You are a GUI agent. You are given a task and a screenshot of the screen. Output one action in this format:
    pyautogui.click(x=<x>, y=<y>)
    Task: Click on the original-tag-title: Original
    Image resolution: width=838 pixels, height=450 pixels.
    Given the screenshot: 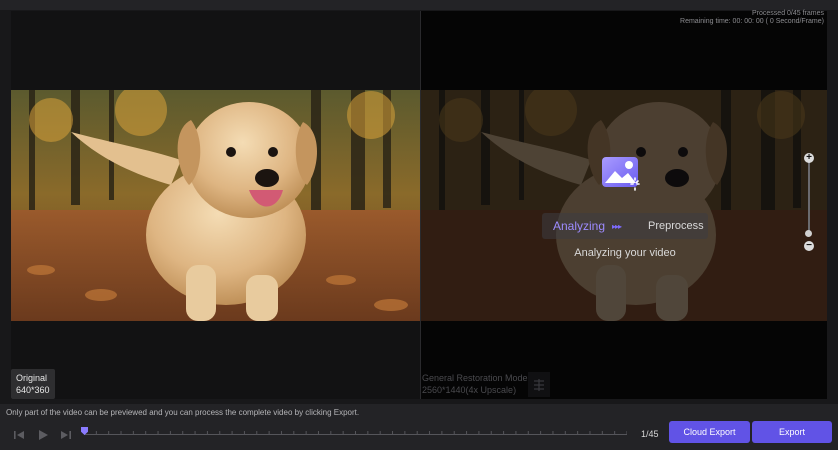 What is the action you would take?
    pyautogui.click(x=32, y=378)
    